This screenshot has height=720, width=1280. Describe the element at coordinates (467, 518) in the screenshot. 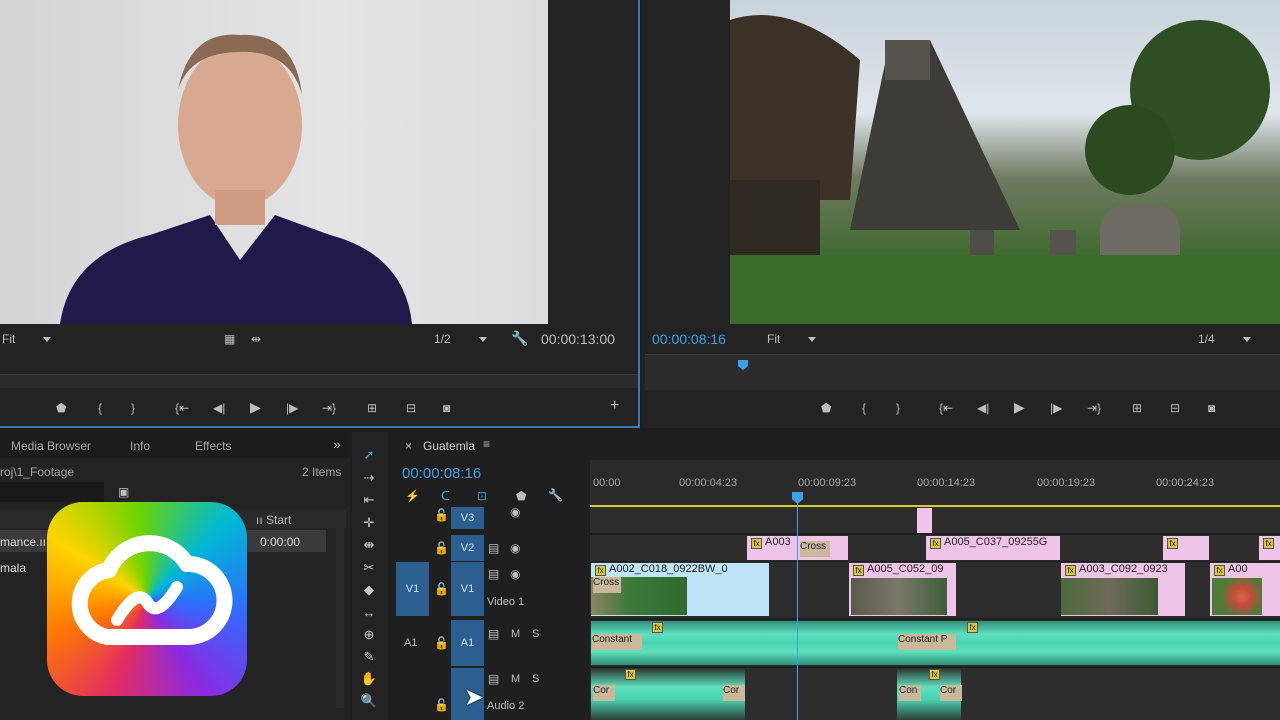

I see `track-target-v3: V3` at that location.